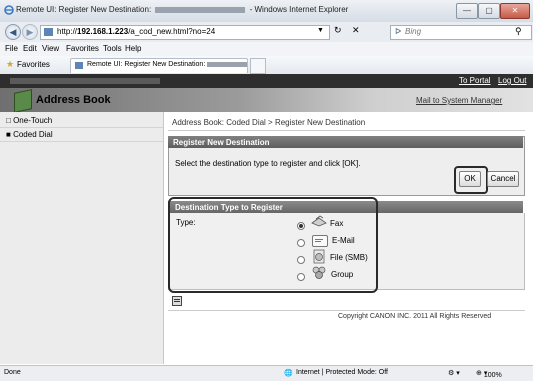 This screenshot has width=533, height=381. I want to click on sidebar-item-one-touch: □ One-Touch, so click(29, 120).